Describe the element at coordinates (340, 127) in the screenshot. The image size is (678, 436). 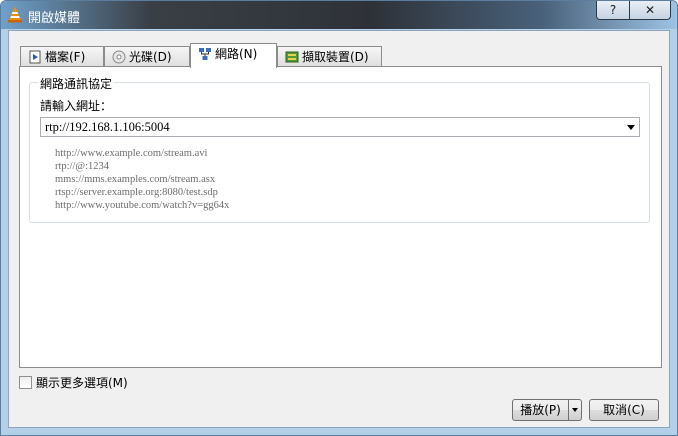
I see `url-combobox: rtp://192.168.1.106:5004` at that location.